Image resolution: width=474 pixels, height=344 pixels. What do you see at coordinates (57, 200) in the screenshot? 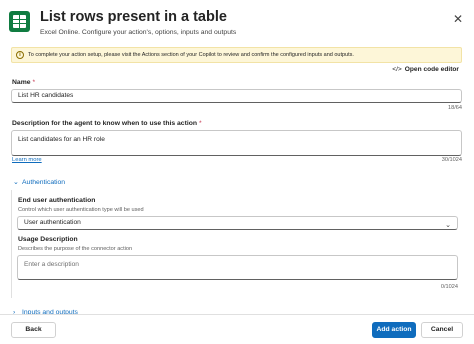
I see `end-user-auth-label: End user authentication` at bounding box center [57, 200].